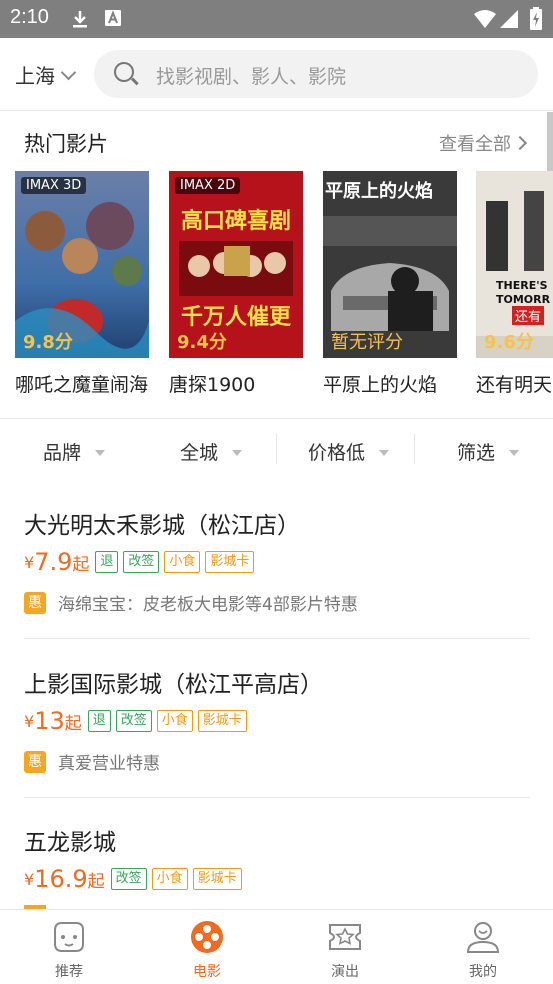 This screenshot has width=553, height=984. Describe the element at coordinates (236, 264) in the screenshot. I see `movie-poster: IMAX 2D 高口碑喜剧 千万人催更 9.4分` at that location.